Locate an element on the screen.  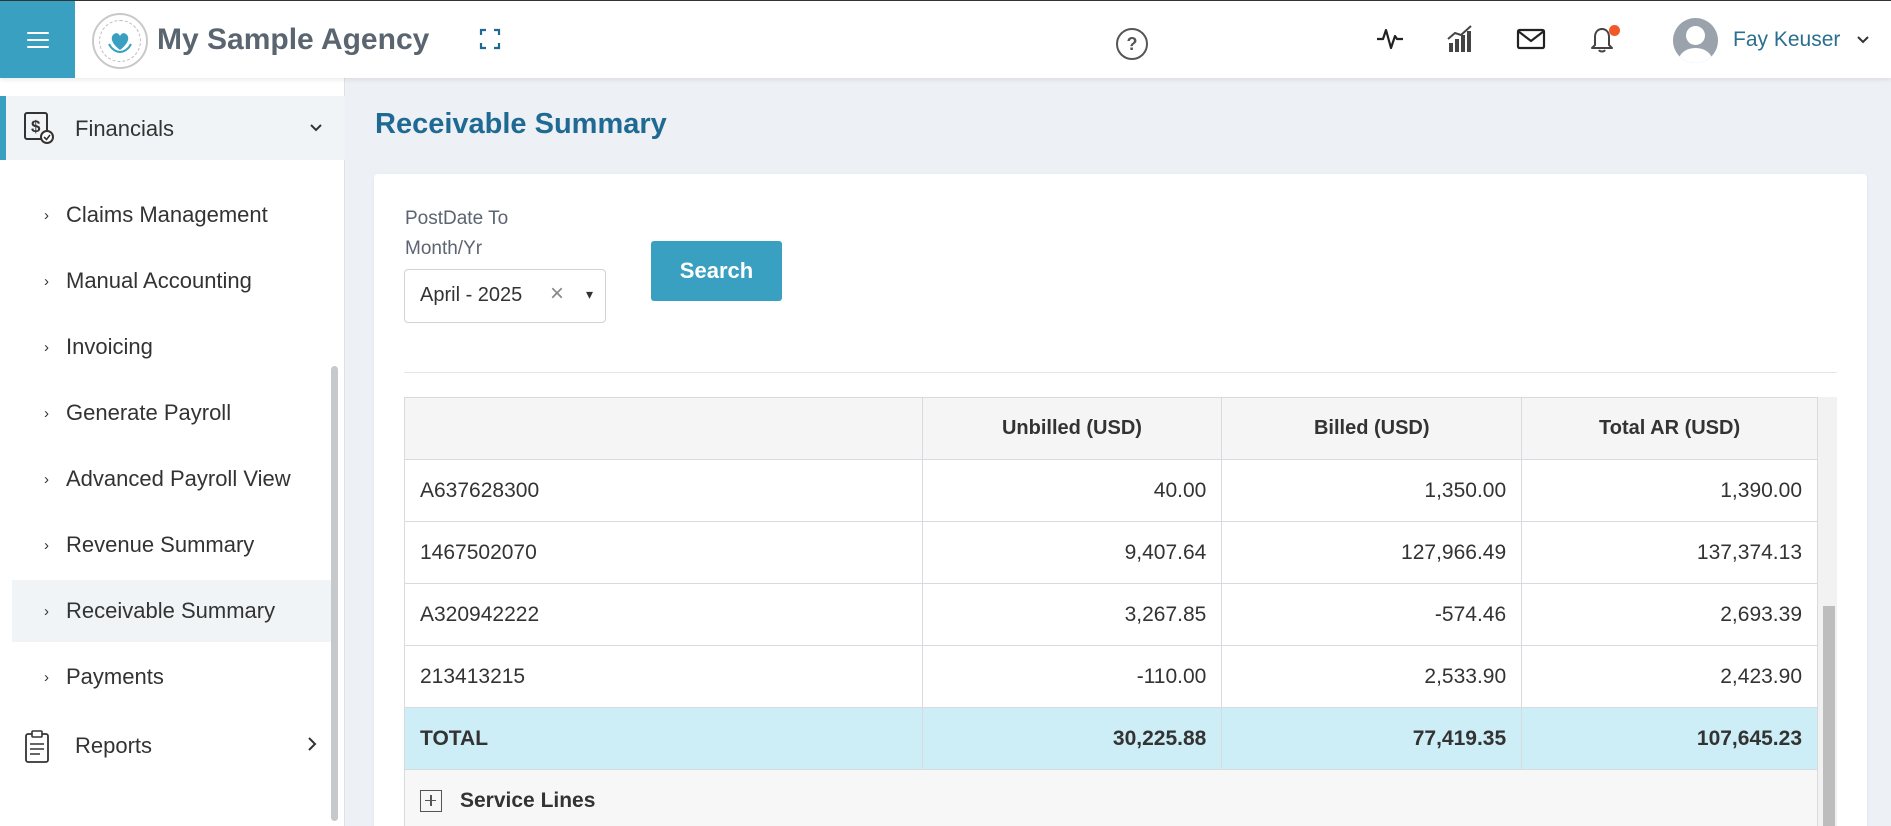
column-header: Total AR (USD) is located at coordinates (1669, 428).